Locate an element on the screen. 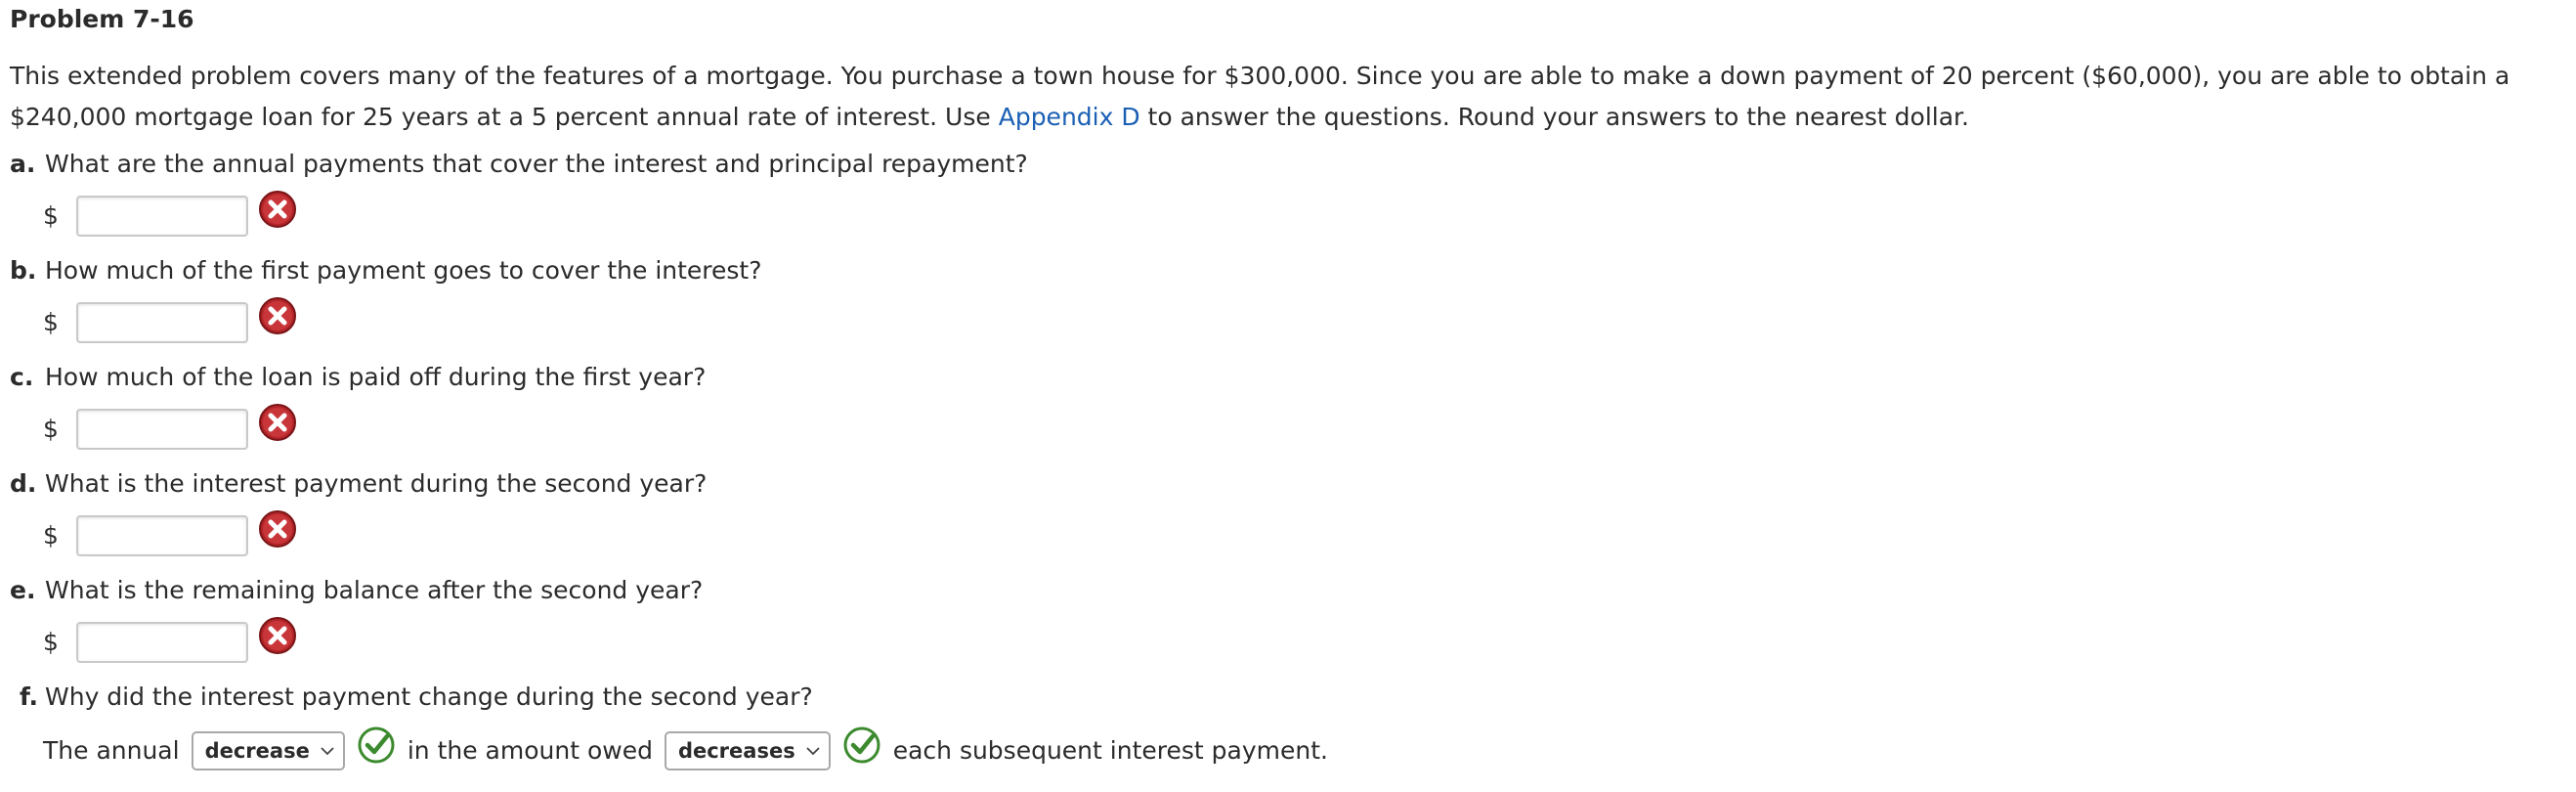 This screenshot has height=792, width=2576. answer-f-select-2: decreases is located at coordinates (748, 750).